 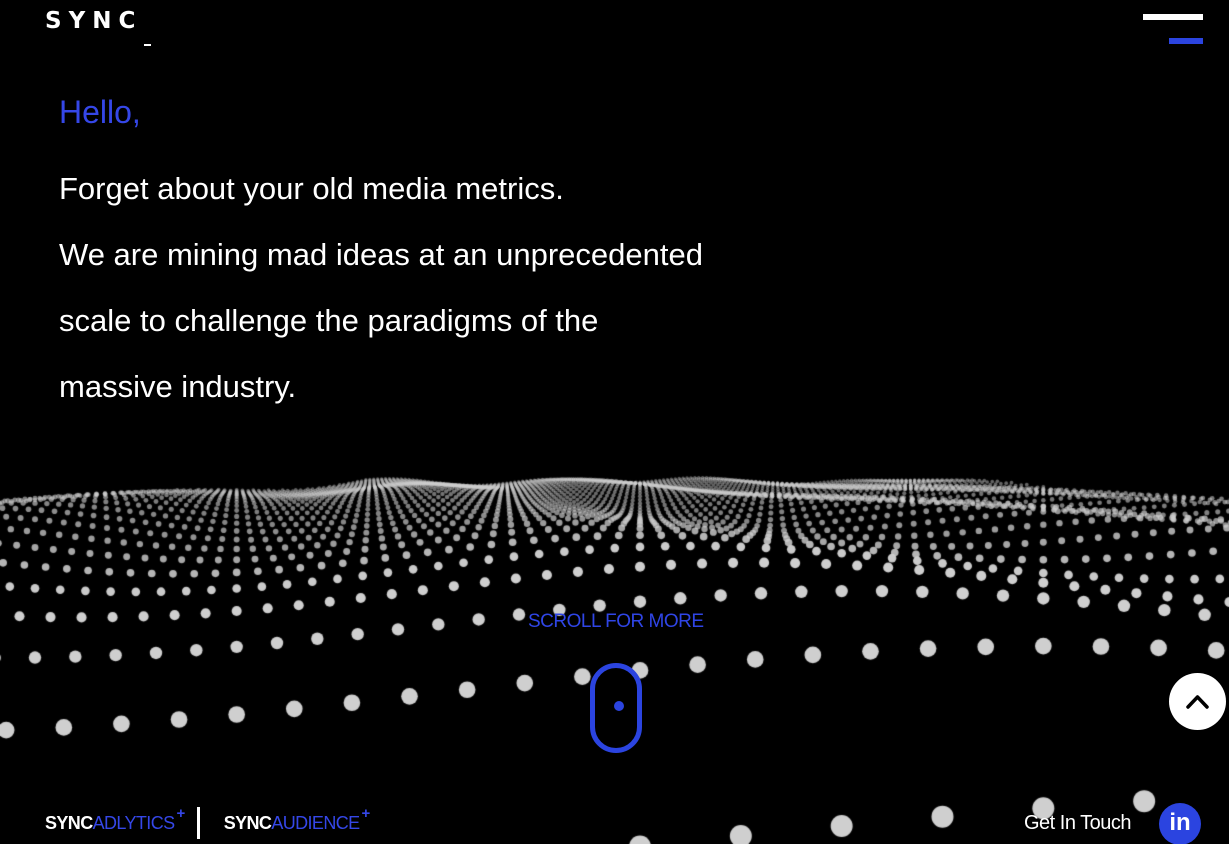 I want to click on scroll-for-more-label: SCROLL FOR MORE, so click(x=616, y=621).